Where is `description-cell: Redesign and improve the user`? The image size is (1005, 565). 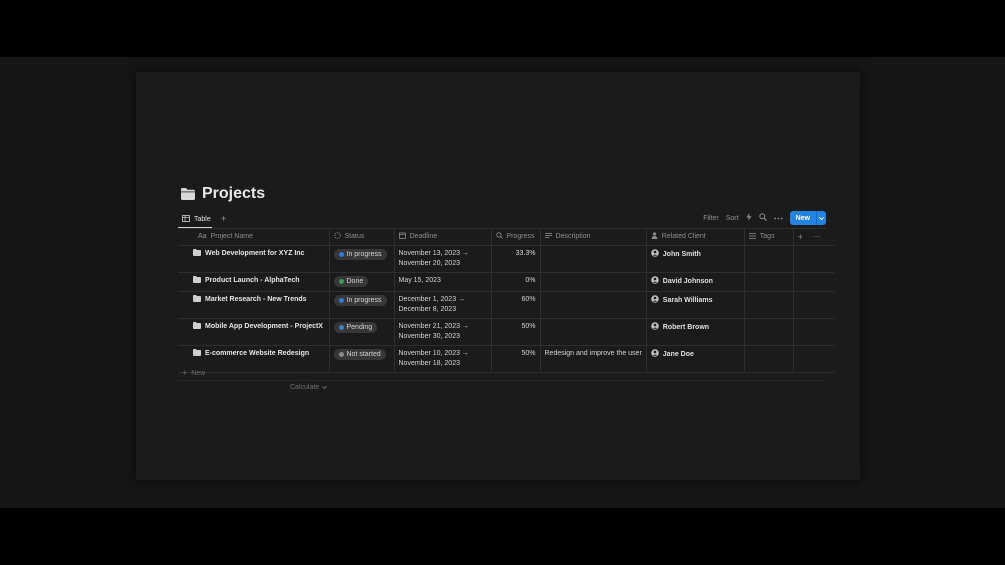
description-cell: Redesign and improve the user is located at coordinates (593, 359).